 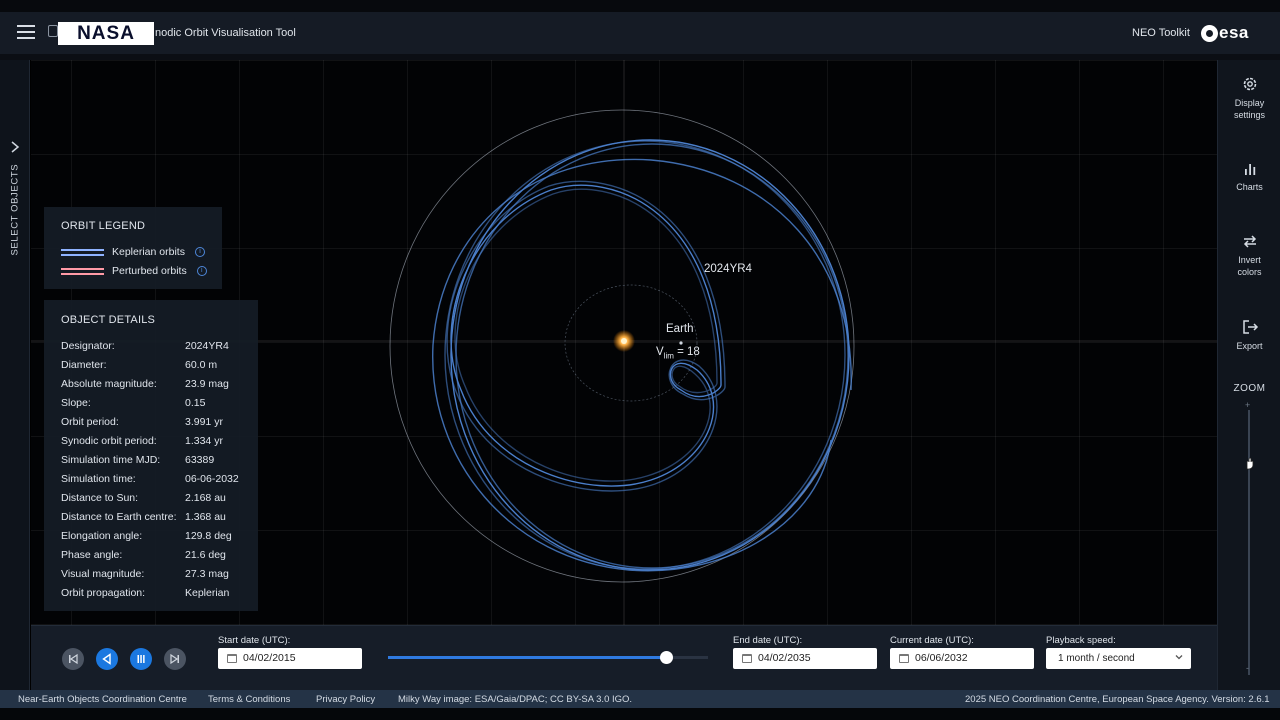 I want to click on vinf-prefix: V, so click(x=660, y=352).